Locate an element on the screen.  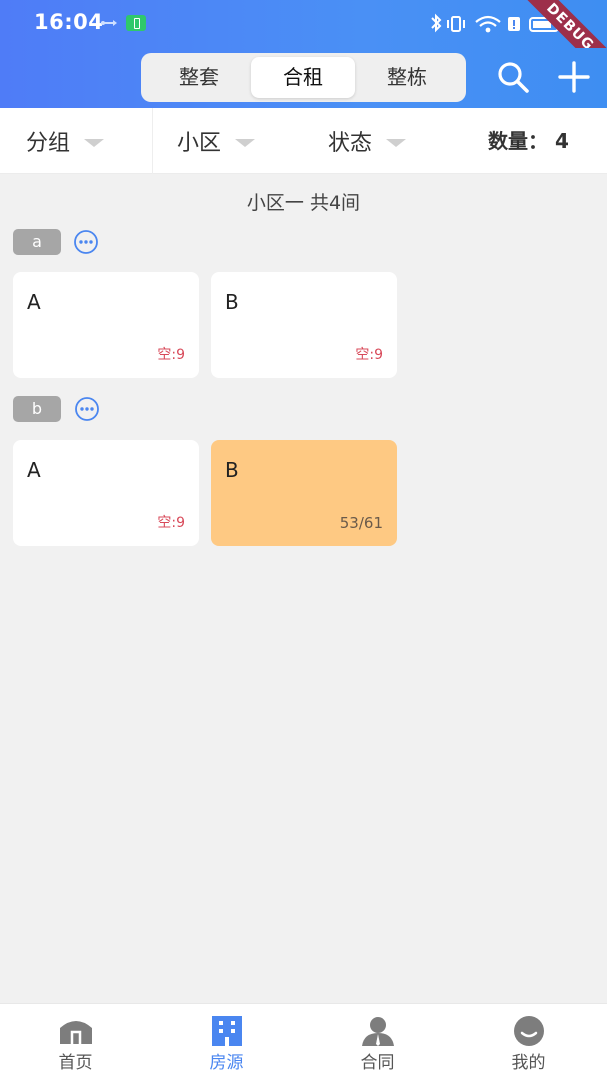
contract-icon is located at coordinates (378, 1031).